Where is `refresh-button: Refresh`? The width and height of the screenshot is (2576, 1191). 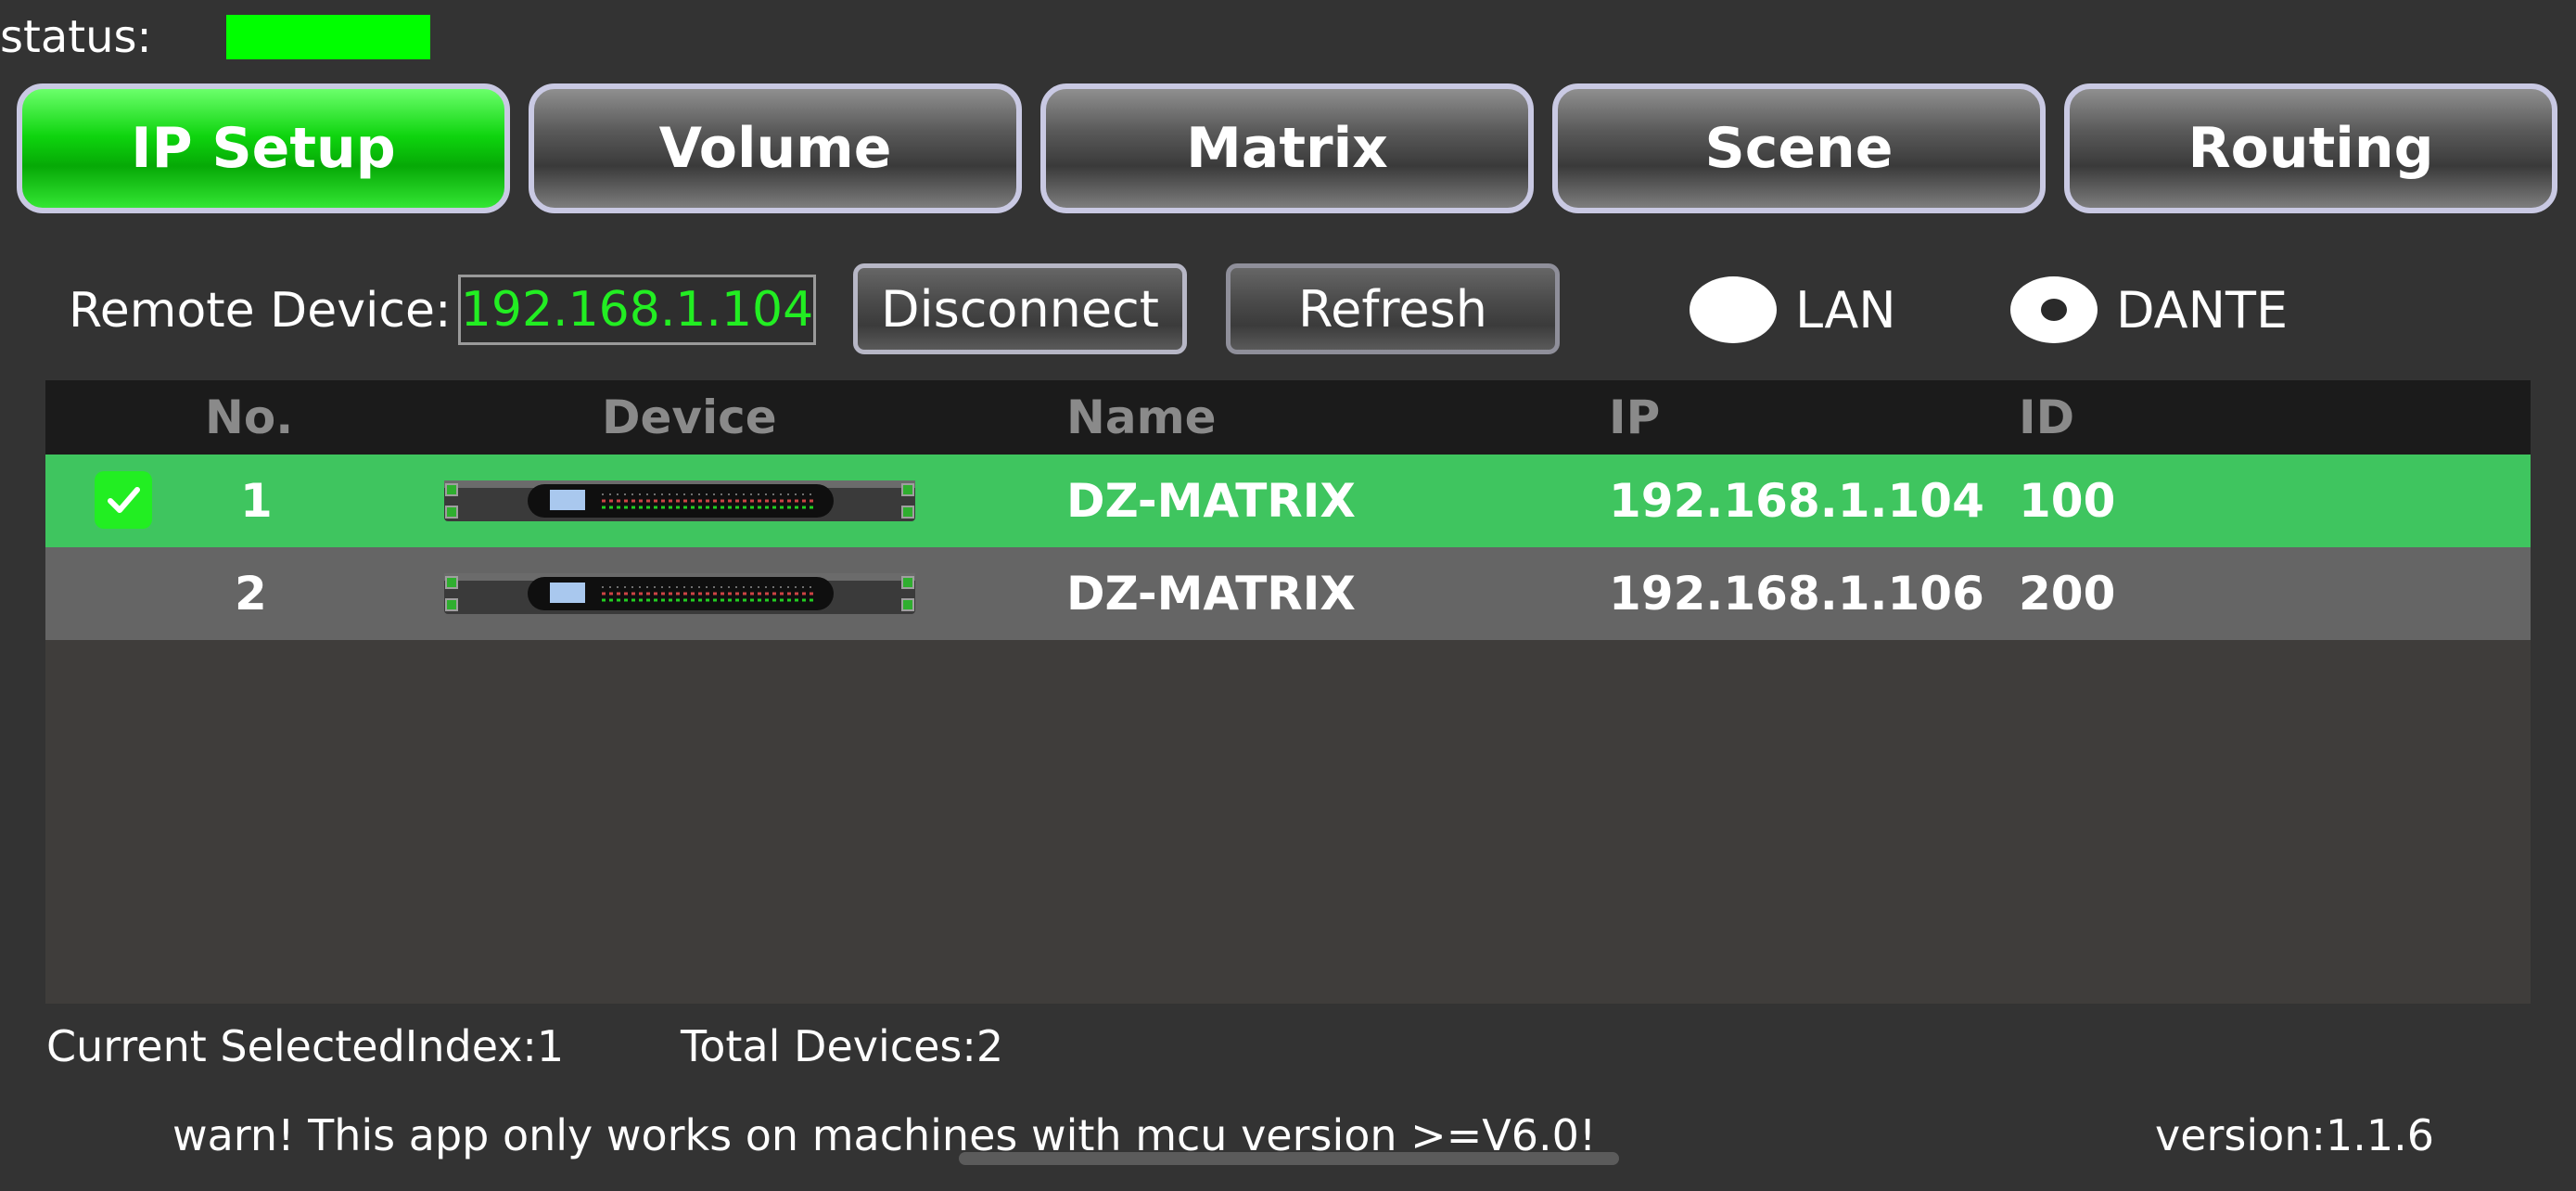
refresh-button: Refresh is located at coordinates (1393, 308).